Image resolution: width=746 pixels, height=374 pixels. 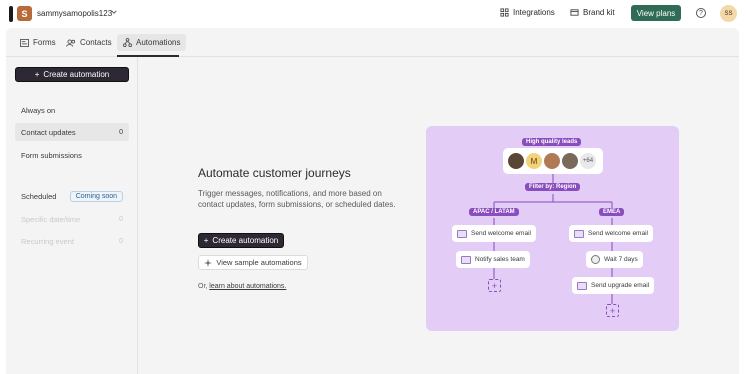 What do you see at coordinates (552, 142) in the screenshot?
I see `high-quality-leads-pill: High quality leads` at bounding box center [552, 142].